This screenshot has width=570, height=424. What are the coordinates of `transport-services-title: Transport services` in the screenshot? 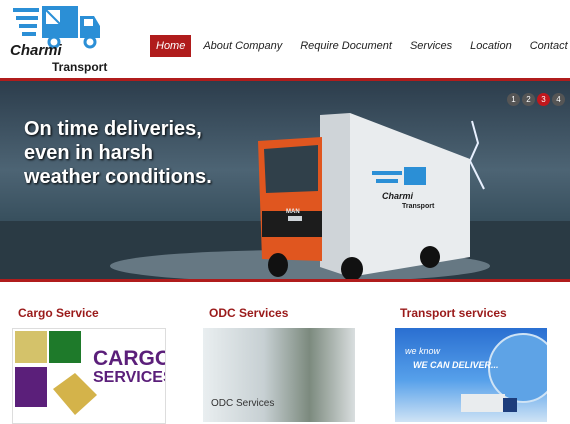 It's located at (453, 313).